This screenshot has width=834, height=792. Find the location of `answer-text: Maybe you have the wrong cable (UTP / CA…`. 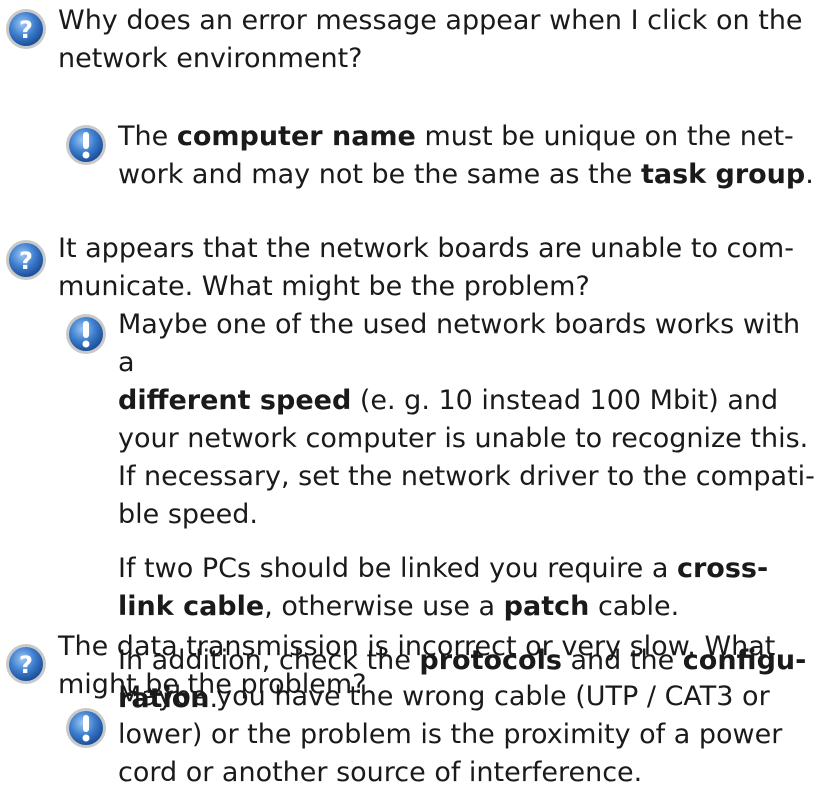

answer-text: Maybe you have the wrong cable (UTP / CA… is located at coordinates (470, 735).